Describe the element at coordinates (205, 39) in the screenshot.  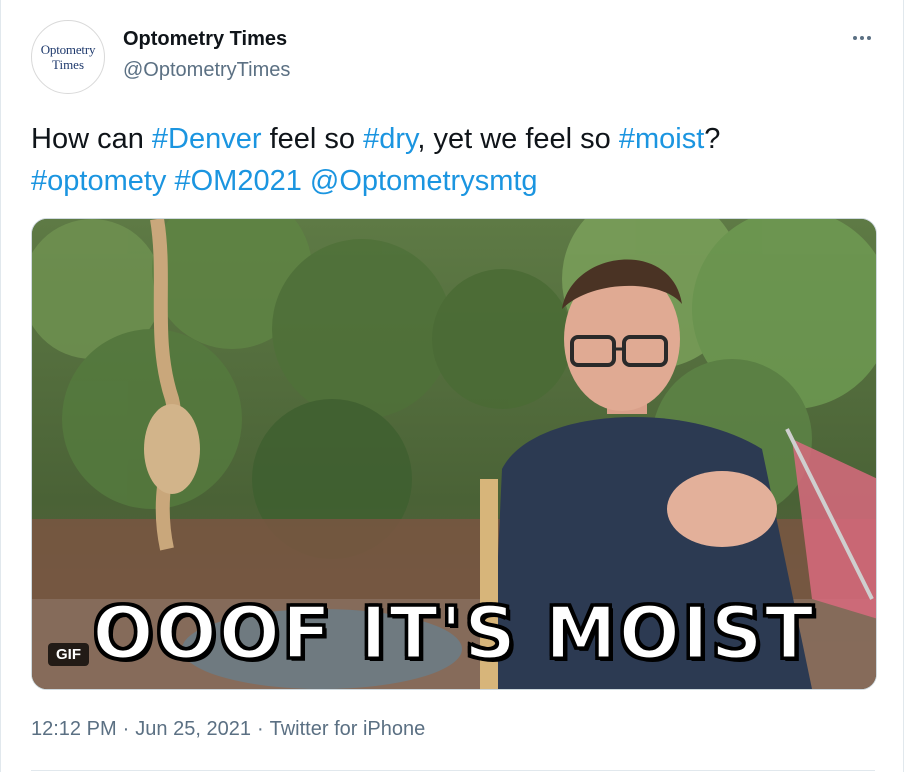
I see `display-name: Optometry Times` at that location.